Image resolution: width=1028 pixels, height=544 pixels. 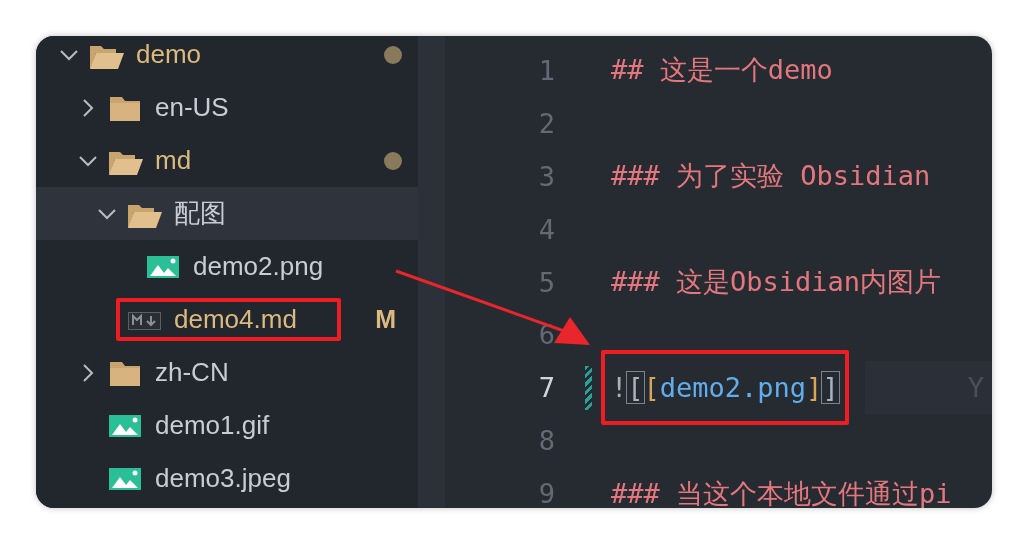 What do you see at coordinates (200, 213) in the screenshot?
I see `file-name: 配图` at bounding box center [200, 213].